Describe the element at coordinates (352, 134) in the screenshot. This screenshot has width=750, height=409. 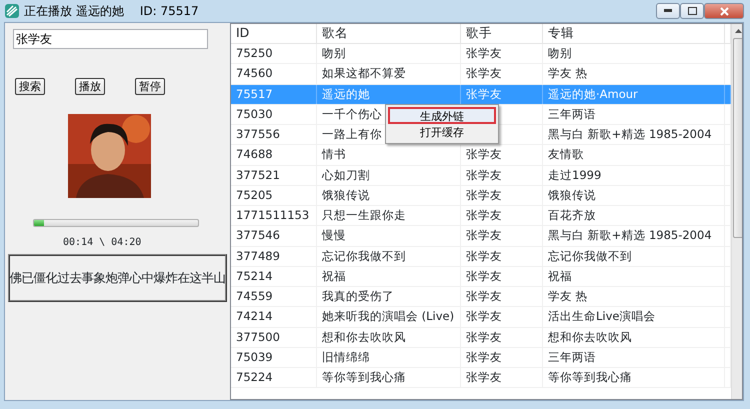
I see `table-cell-text: 一路上有你` at that location.